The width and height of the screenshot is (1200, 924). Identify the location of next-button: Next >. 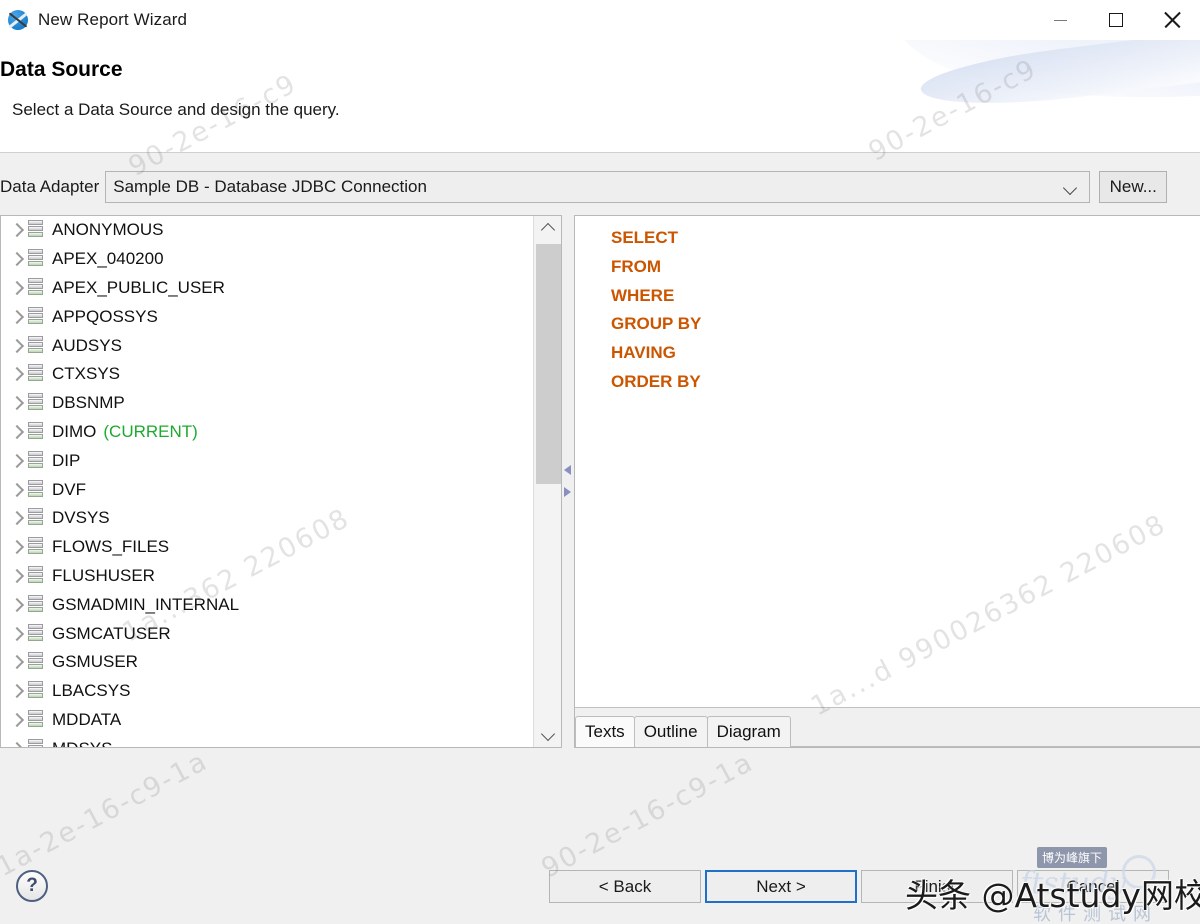
(781, 886).